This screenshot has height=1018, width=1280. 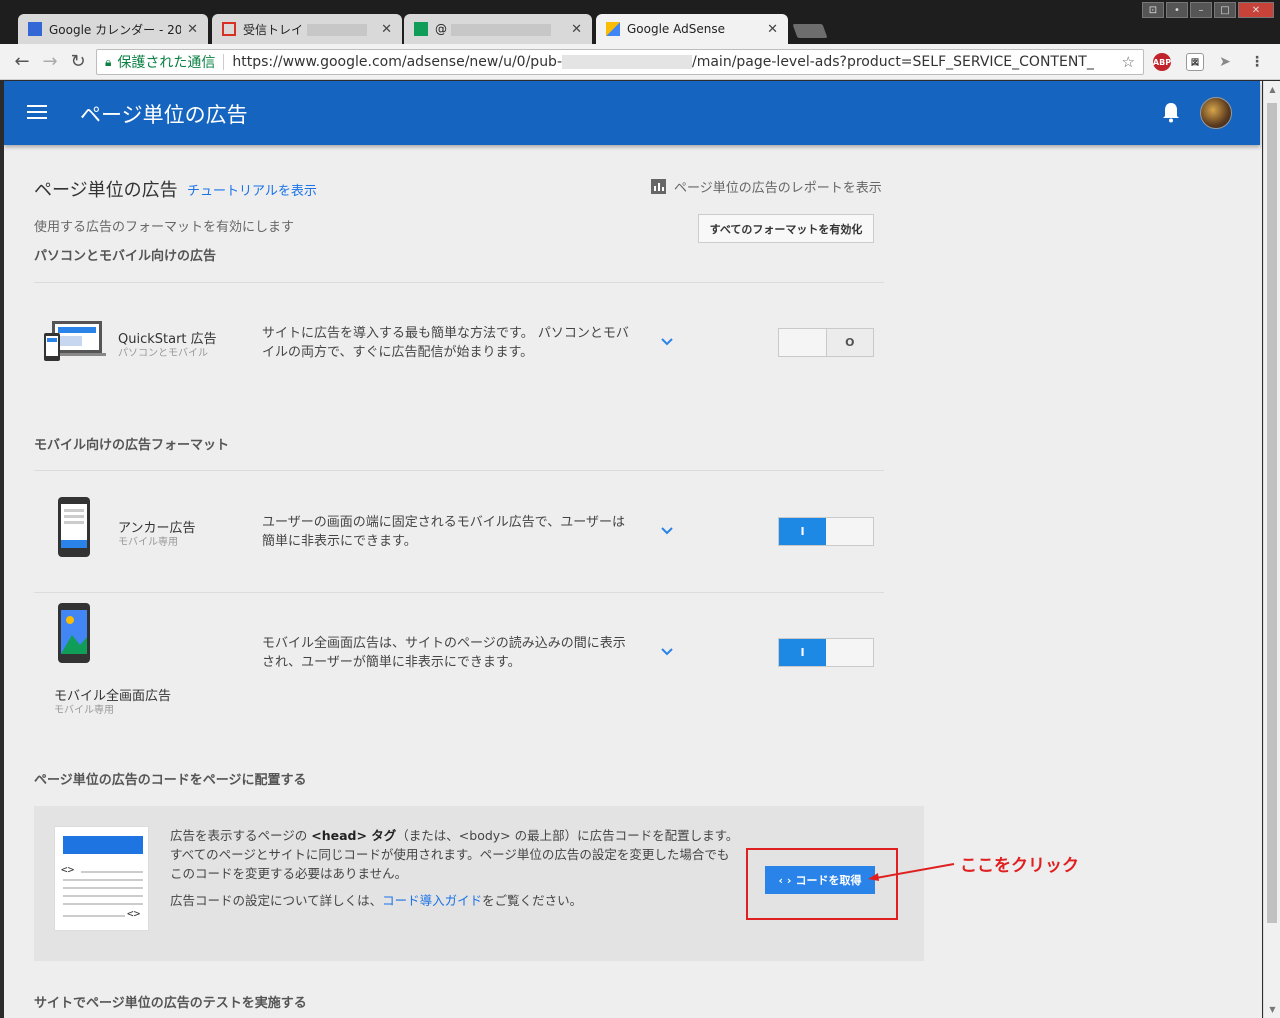 What do you see at coordinates (822, 884) in the screenshot?
I see `annotation-highlight-box` at bounding box center [822, 884].